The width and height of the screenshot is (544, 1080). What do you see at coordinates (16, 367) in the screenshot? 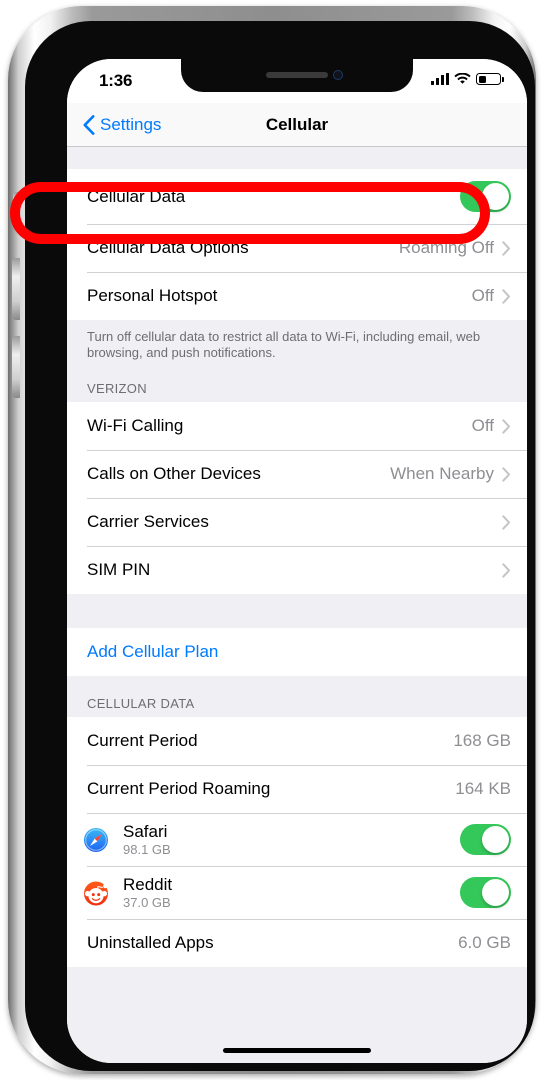
I see `volume-down-button` at bounding box center [16, 367].